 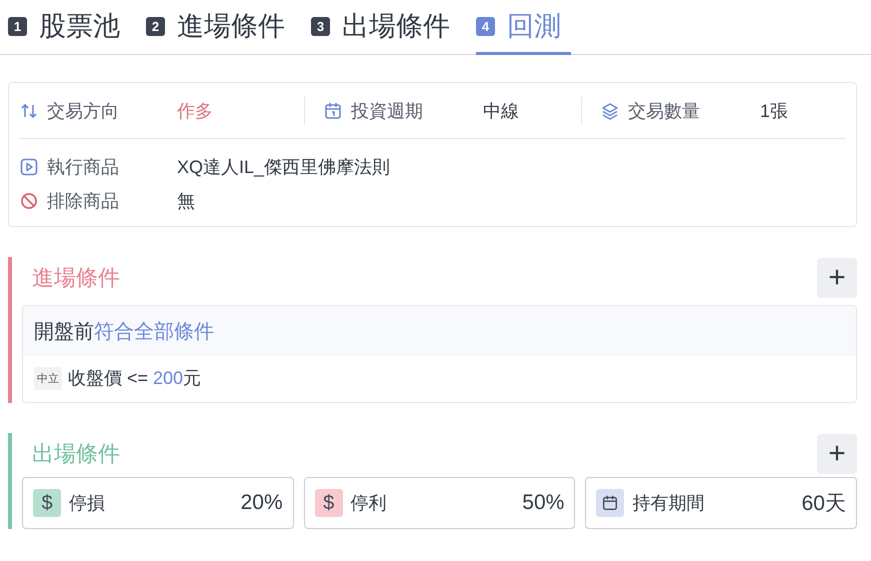 I want to click on play-icon, so click(x=29, y=167).